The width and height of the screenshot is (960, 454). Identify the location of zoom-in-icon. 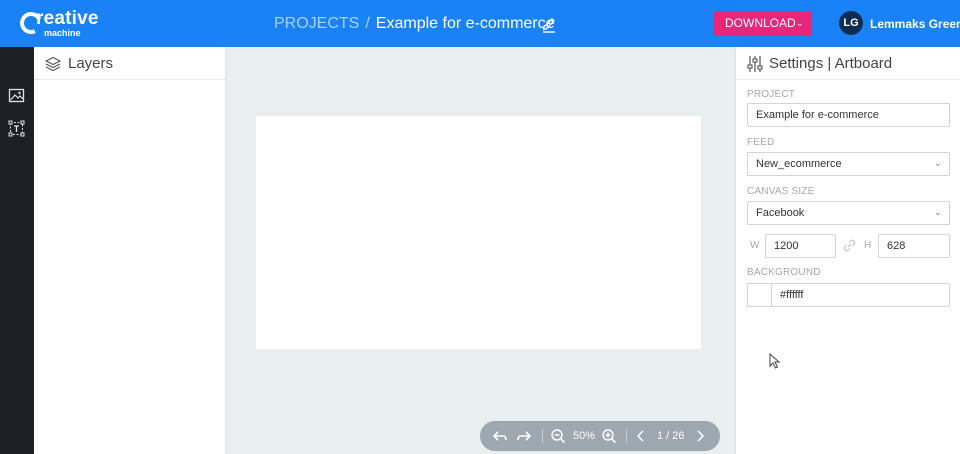
(609, 436).